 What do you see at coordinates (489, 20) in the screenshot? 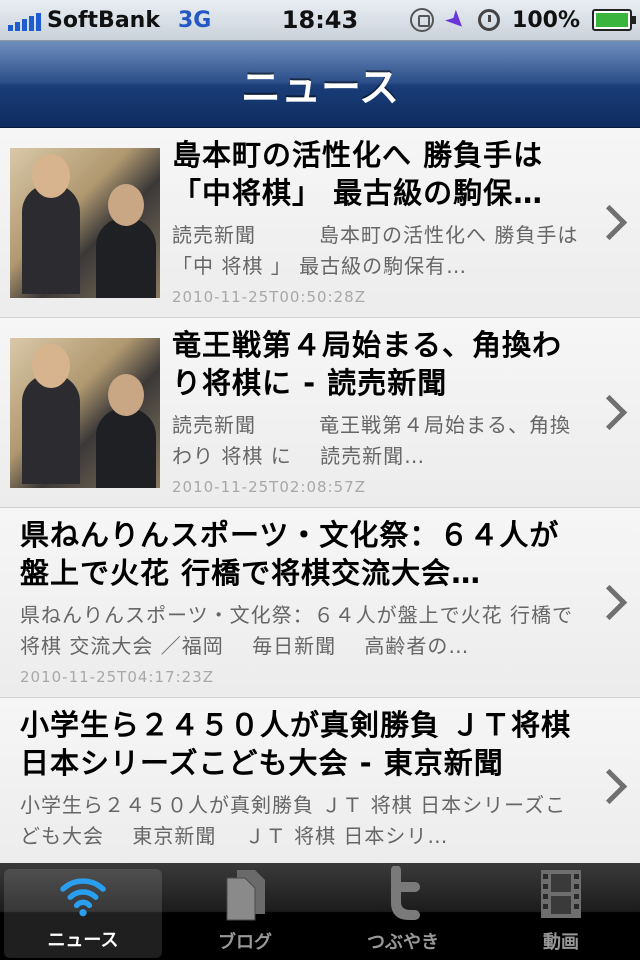
I see `alarm-icon` at bounding box center [489, 20].